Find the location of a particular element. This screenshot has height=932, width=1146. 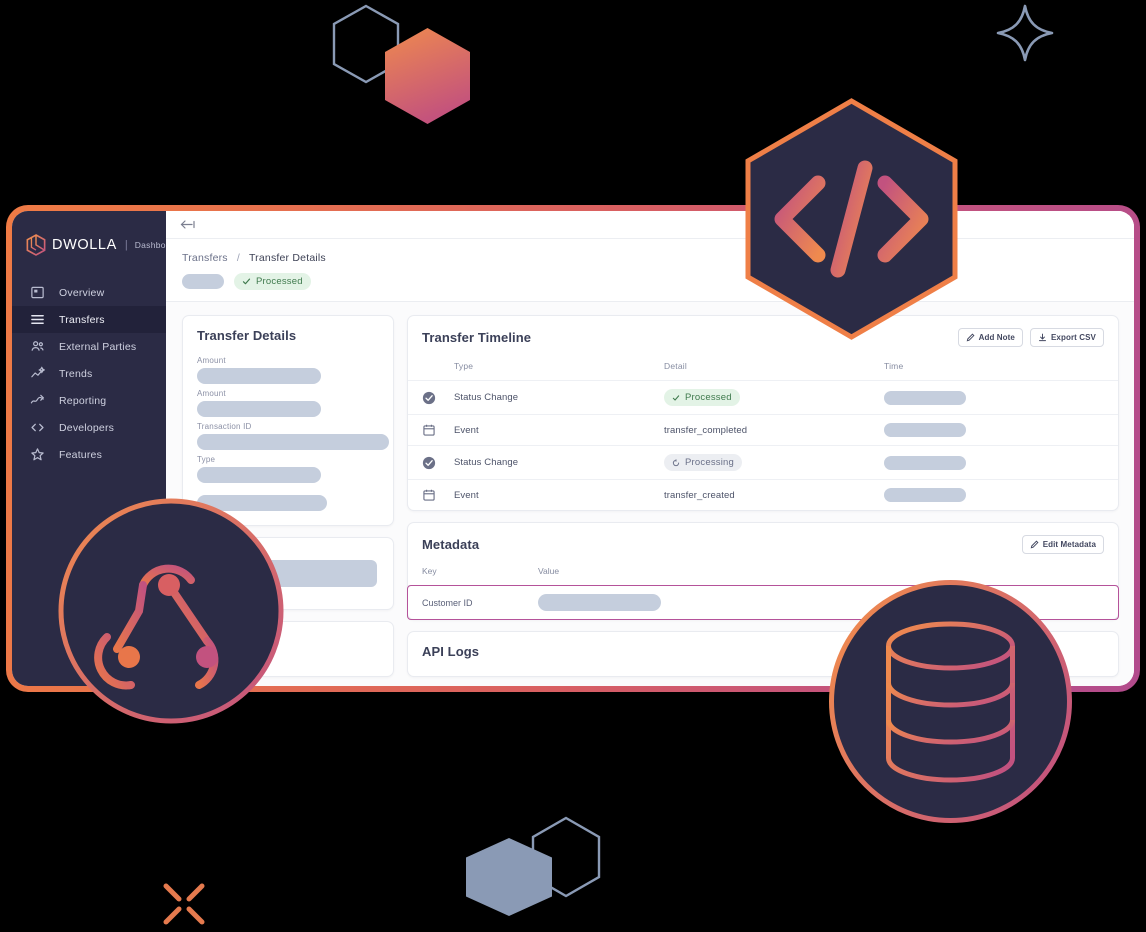

table-row: Event transfer_created is located at coordinates (763, 494).